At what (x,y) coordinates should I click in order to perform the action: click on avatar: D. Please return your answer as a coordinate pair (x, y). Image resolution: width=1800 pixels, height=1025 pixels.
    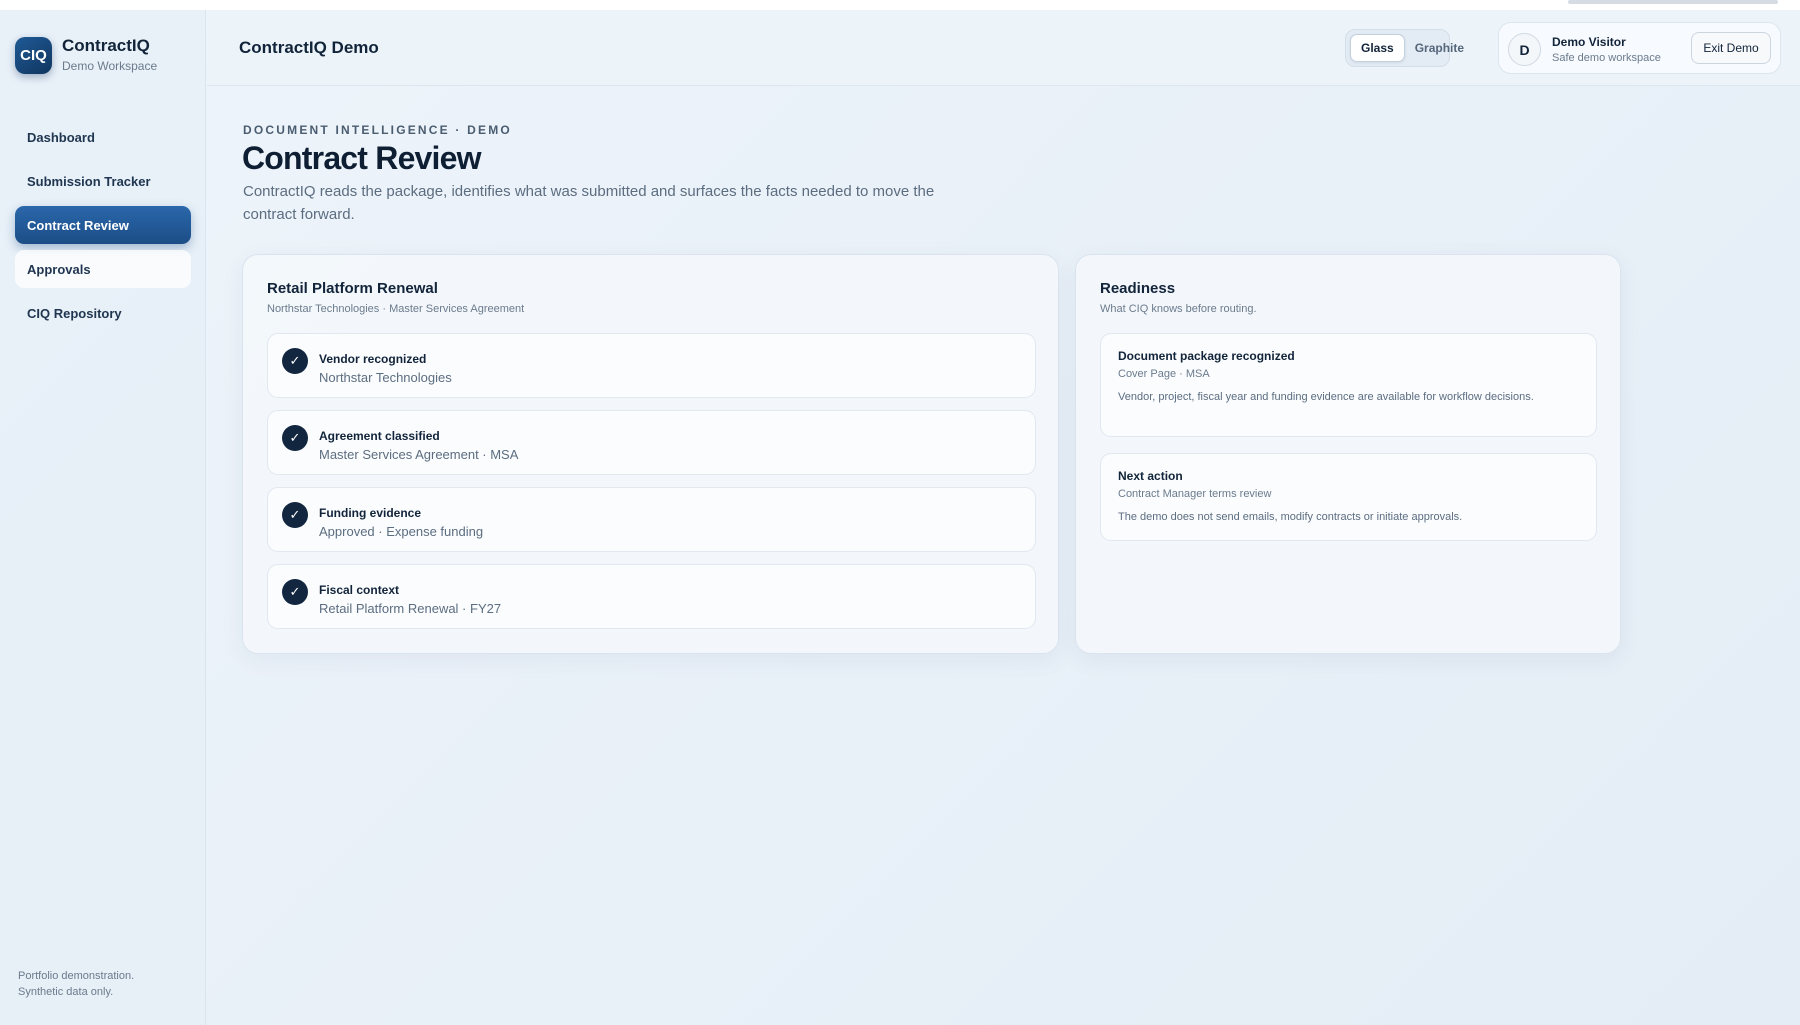
    Looking at the image, I should click on (1524, 49).